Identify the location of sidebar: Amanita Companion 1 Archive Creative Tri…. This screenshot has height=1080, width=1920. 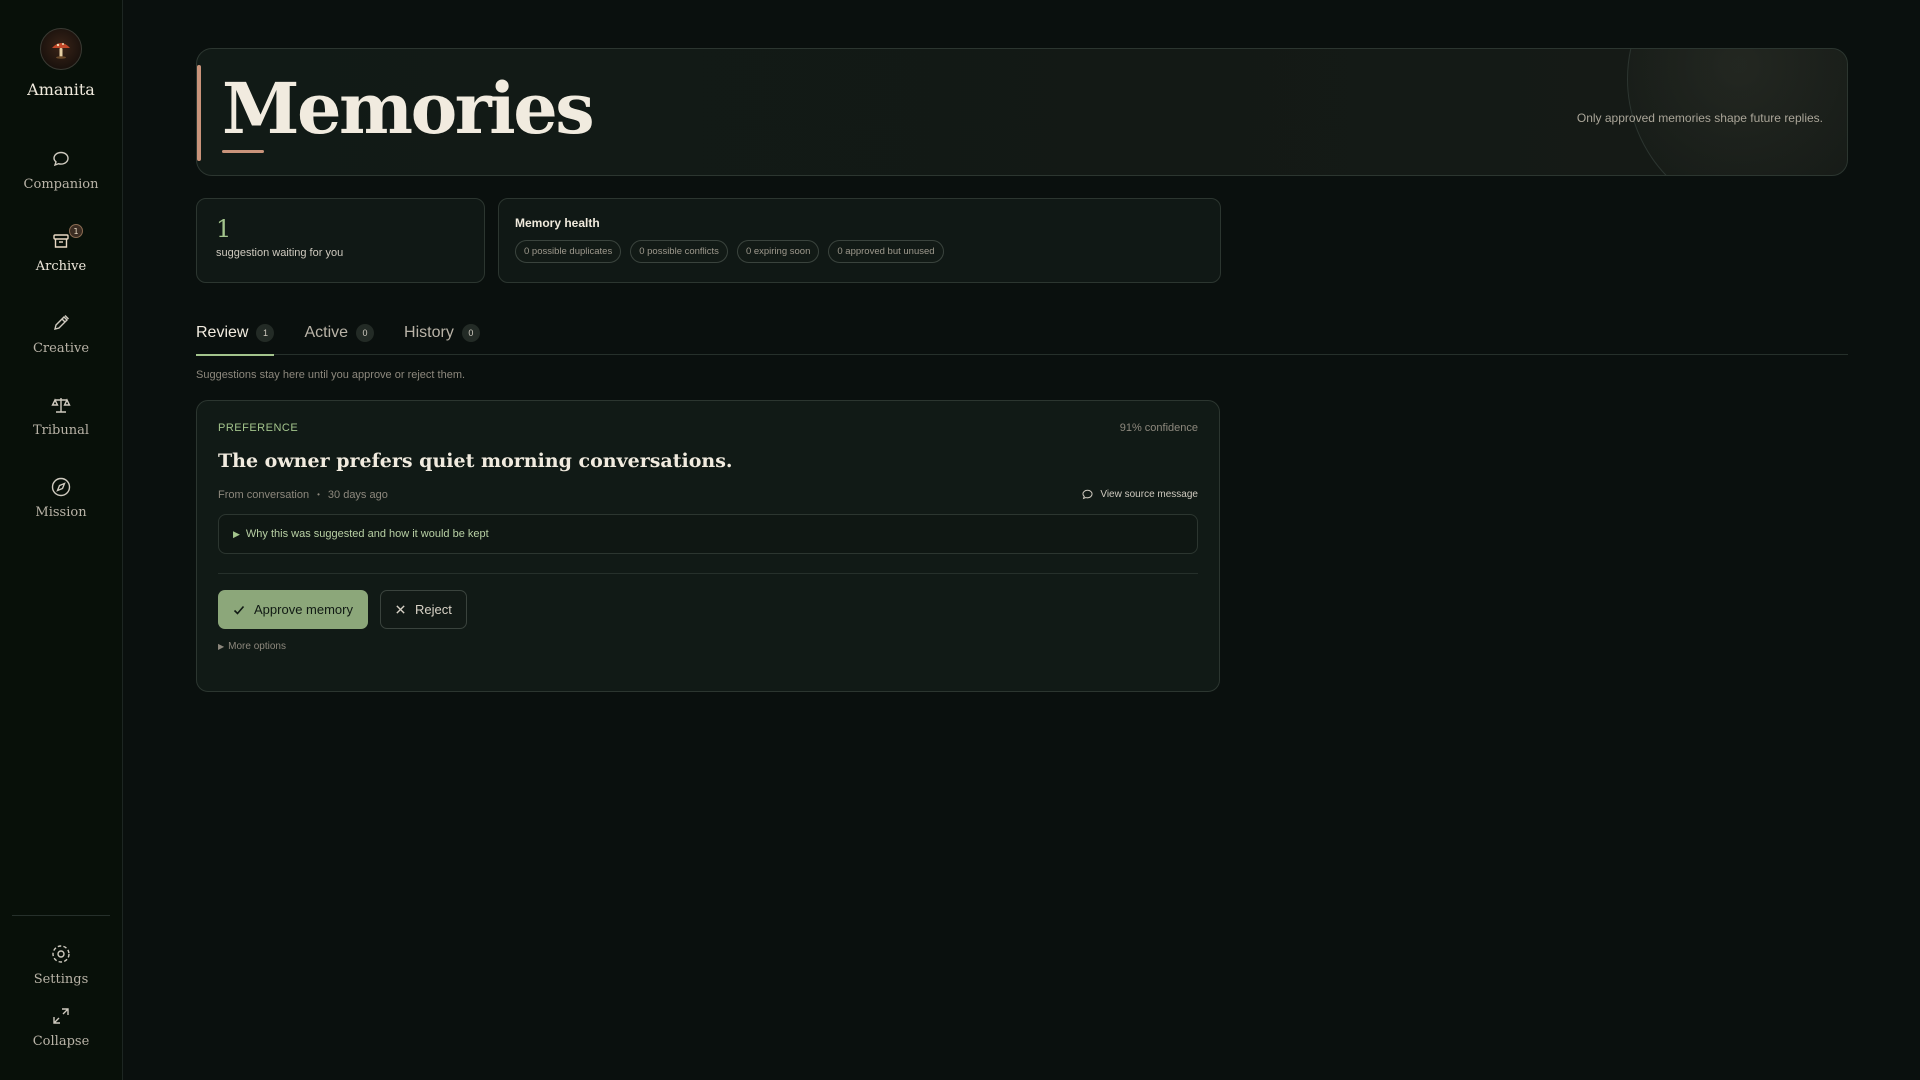
(61, 540).